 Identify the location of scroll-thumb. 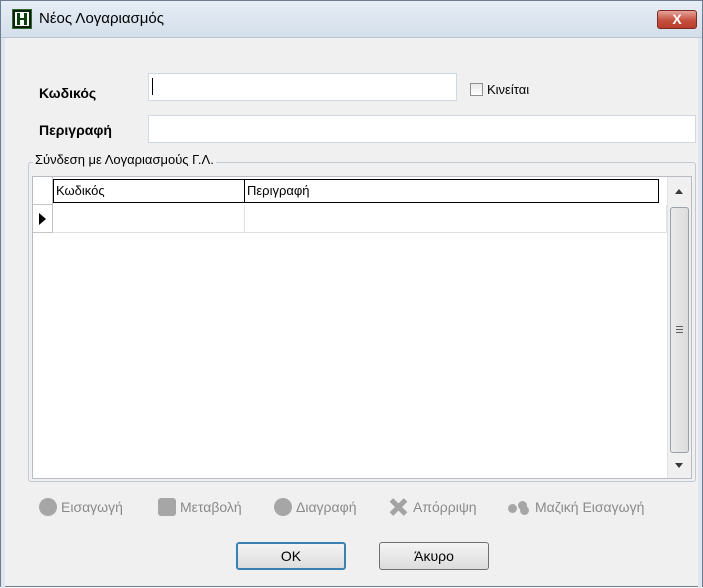
(679, 330).